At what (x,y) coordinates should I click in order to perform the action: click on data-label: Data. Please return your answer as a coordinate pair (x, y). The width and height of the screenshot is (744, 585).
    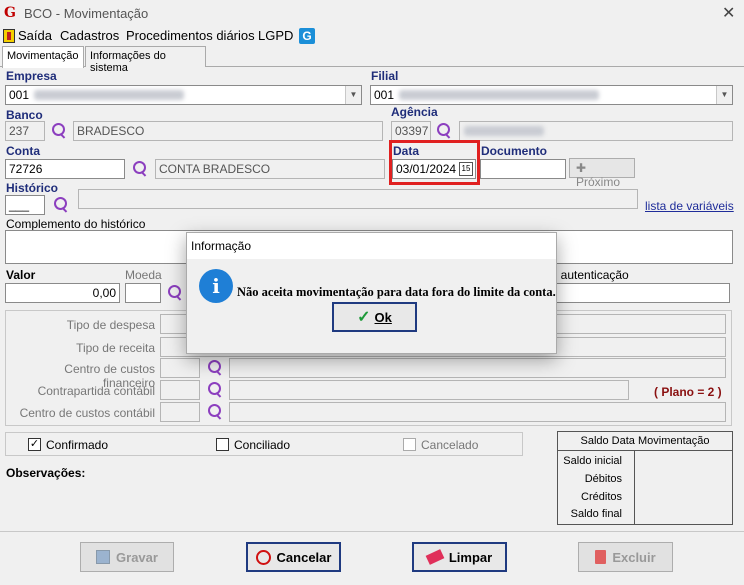
    Looking at the image, I should click on (406, 151).